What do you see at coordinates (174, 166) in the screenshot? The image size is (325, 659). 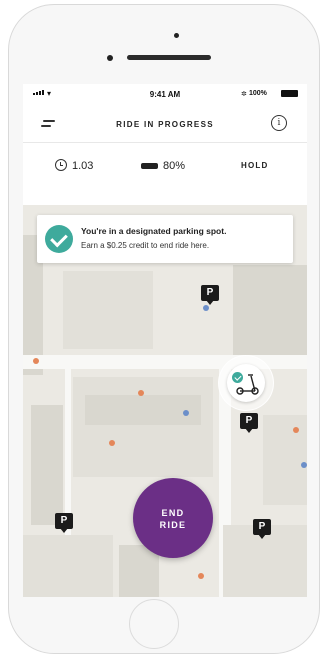 I see `scooter-battery: 80%` at bounding box center [174, 166].